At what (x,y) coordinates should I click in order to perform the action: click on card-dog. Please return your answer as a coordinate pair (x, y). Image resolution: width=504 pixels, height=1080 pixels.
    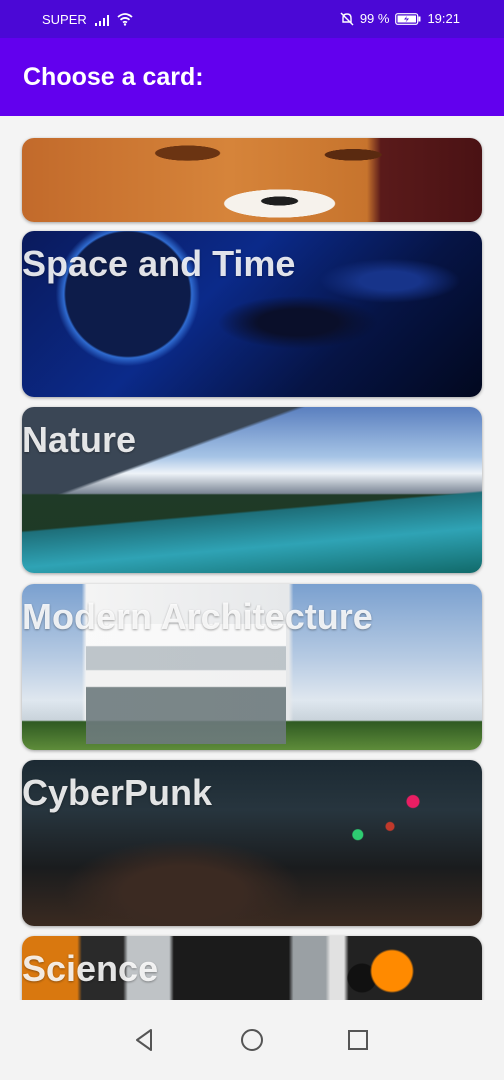
    Looking at the image, I should click on (252, 180).